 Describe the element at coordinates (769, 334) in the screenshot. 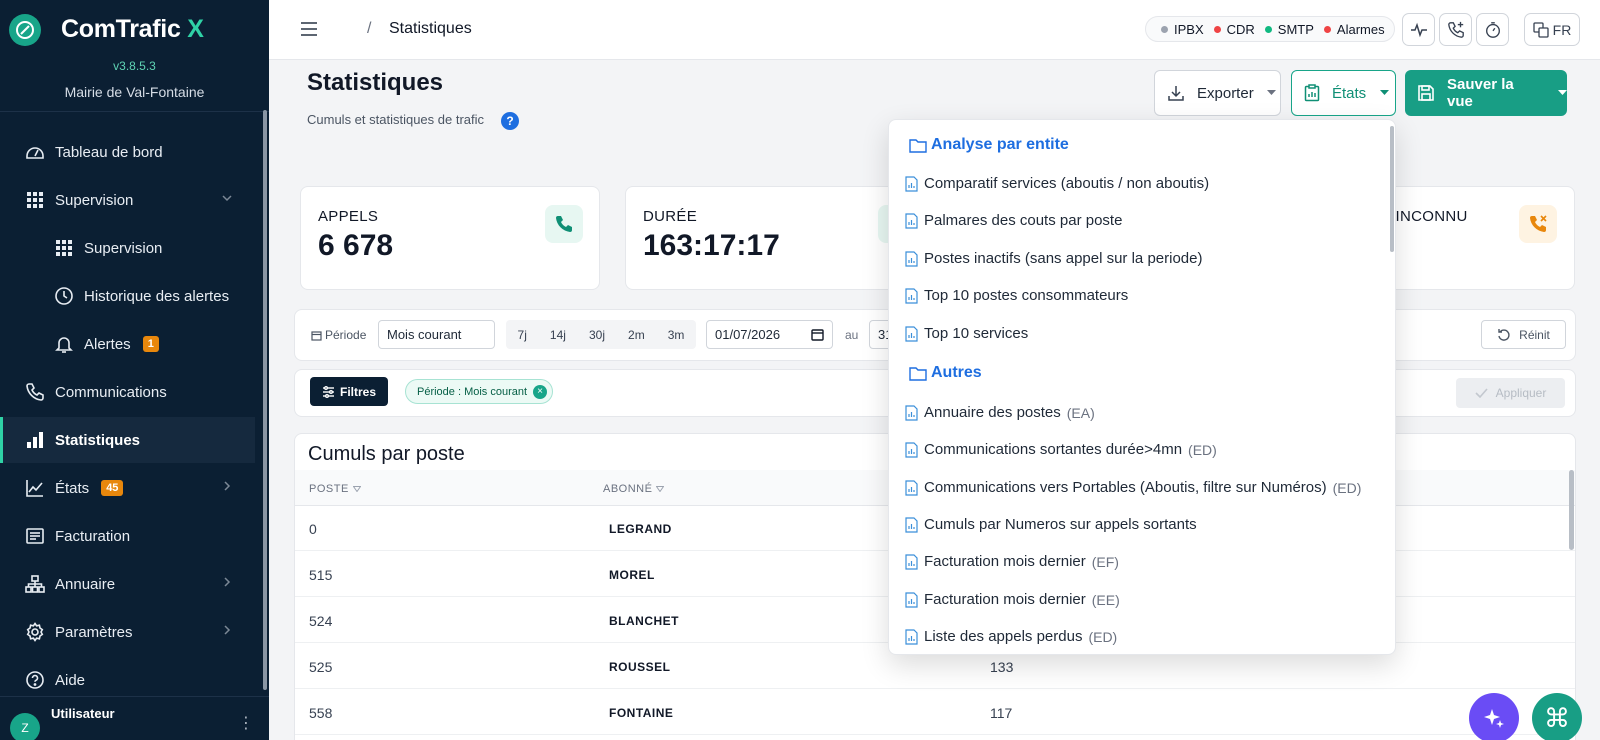

I see `date-from-input: 01/07/2026` at that location.